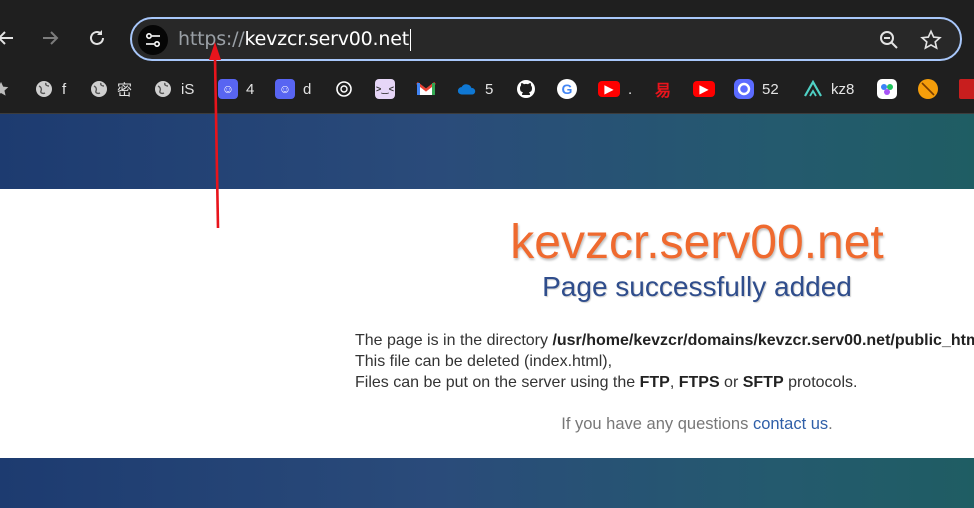  What do you see at coordinates (699, 382) in the screenshot?
I see `protocol-ftps: FTPS` at bounding box center [699, 382].